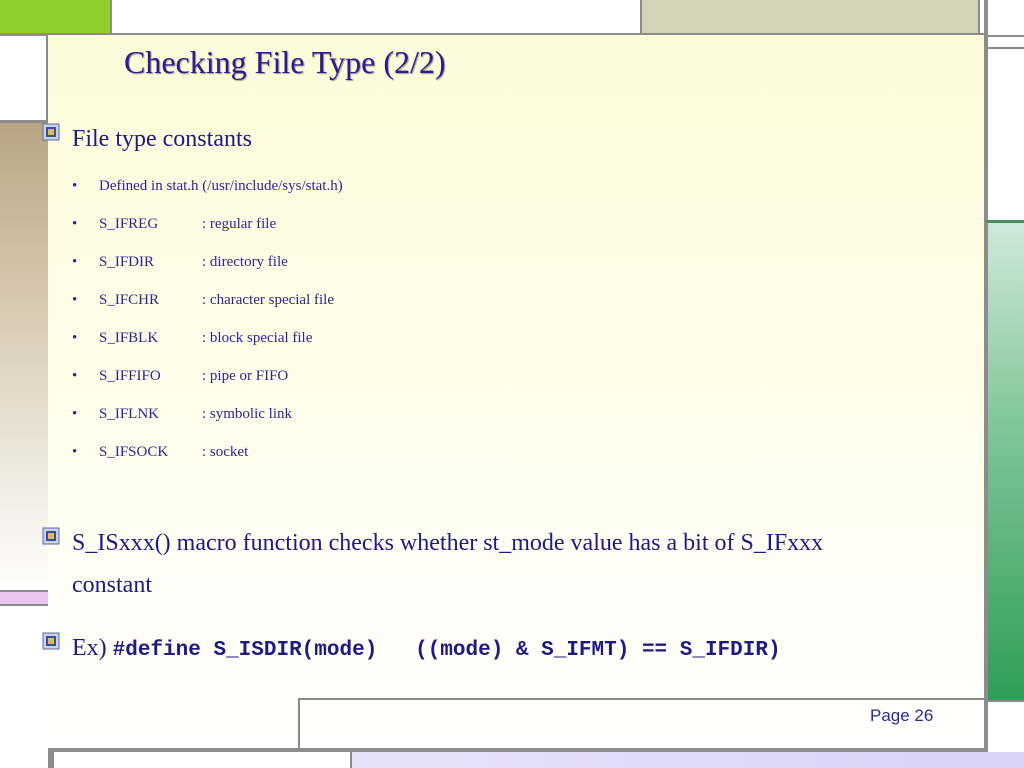 The width and height of the screenshot is (1024, 768). What do you see at coordinates (111, 17) in the screenshot?
I see `frame-top-vline` at bounding box center [111, 17].